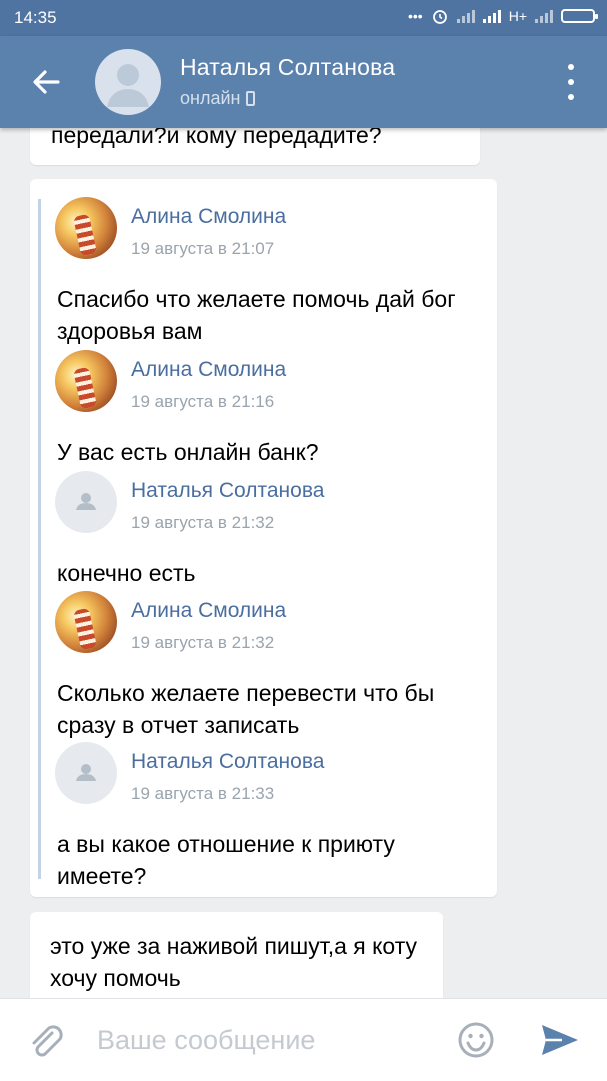 Image resolution: width=607 pixels, height=1081 pixels. What do you see at coordinates (476, 1040) in the screenshot?
I see `emoji-icon` at bounding box center [476, 1040].